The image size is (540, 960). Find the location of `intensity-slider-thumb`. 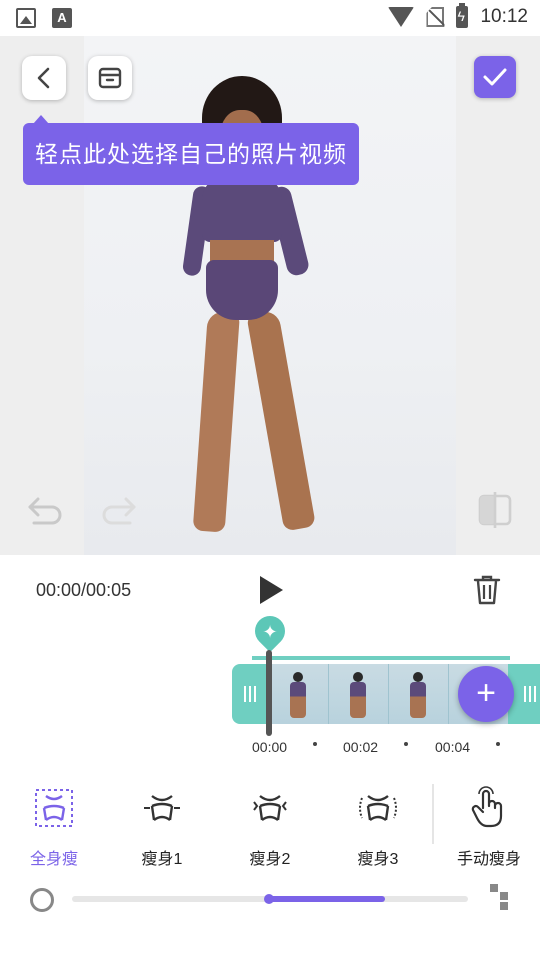

intensity-slider-thumb is located at coordinates (269, 899).